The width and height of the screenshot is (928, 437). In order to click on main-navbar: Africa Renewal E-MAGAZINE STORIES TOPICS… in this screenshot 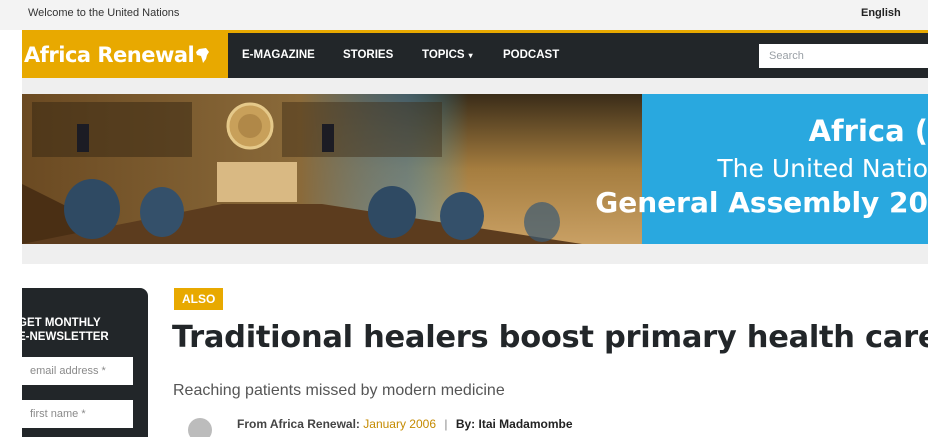, I will do `click(475, 54)`.